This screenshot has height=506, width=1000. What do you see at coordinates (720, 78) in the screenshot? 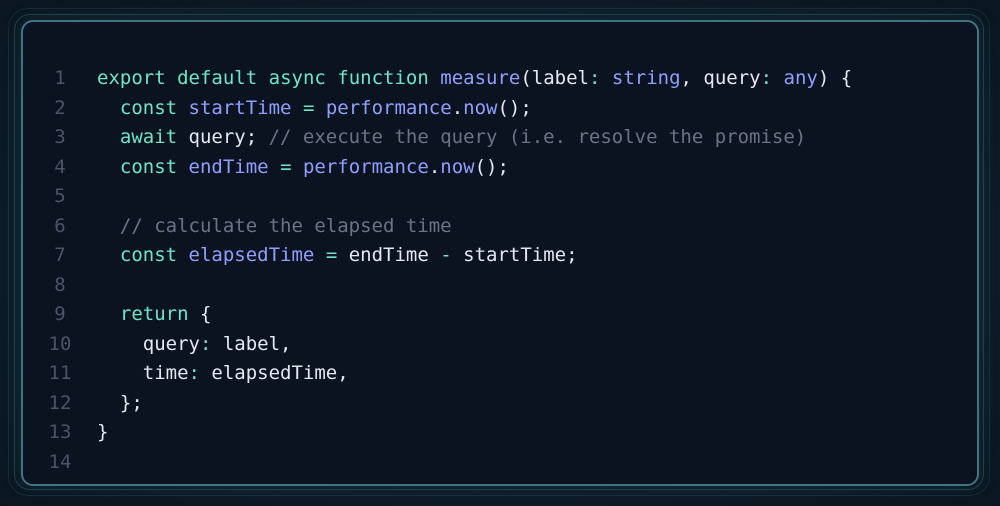
I see `code-token: , query` at bounding box center [720, 78].